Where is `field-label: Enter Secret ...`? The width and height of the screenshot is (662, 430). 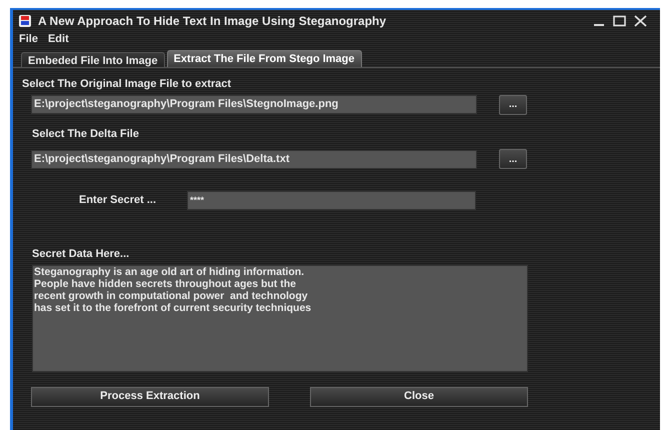
field-label: Enter Secret ... is located at coordinates (118, 200).